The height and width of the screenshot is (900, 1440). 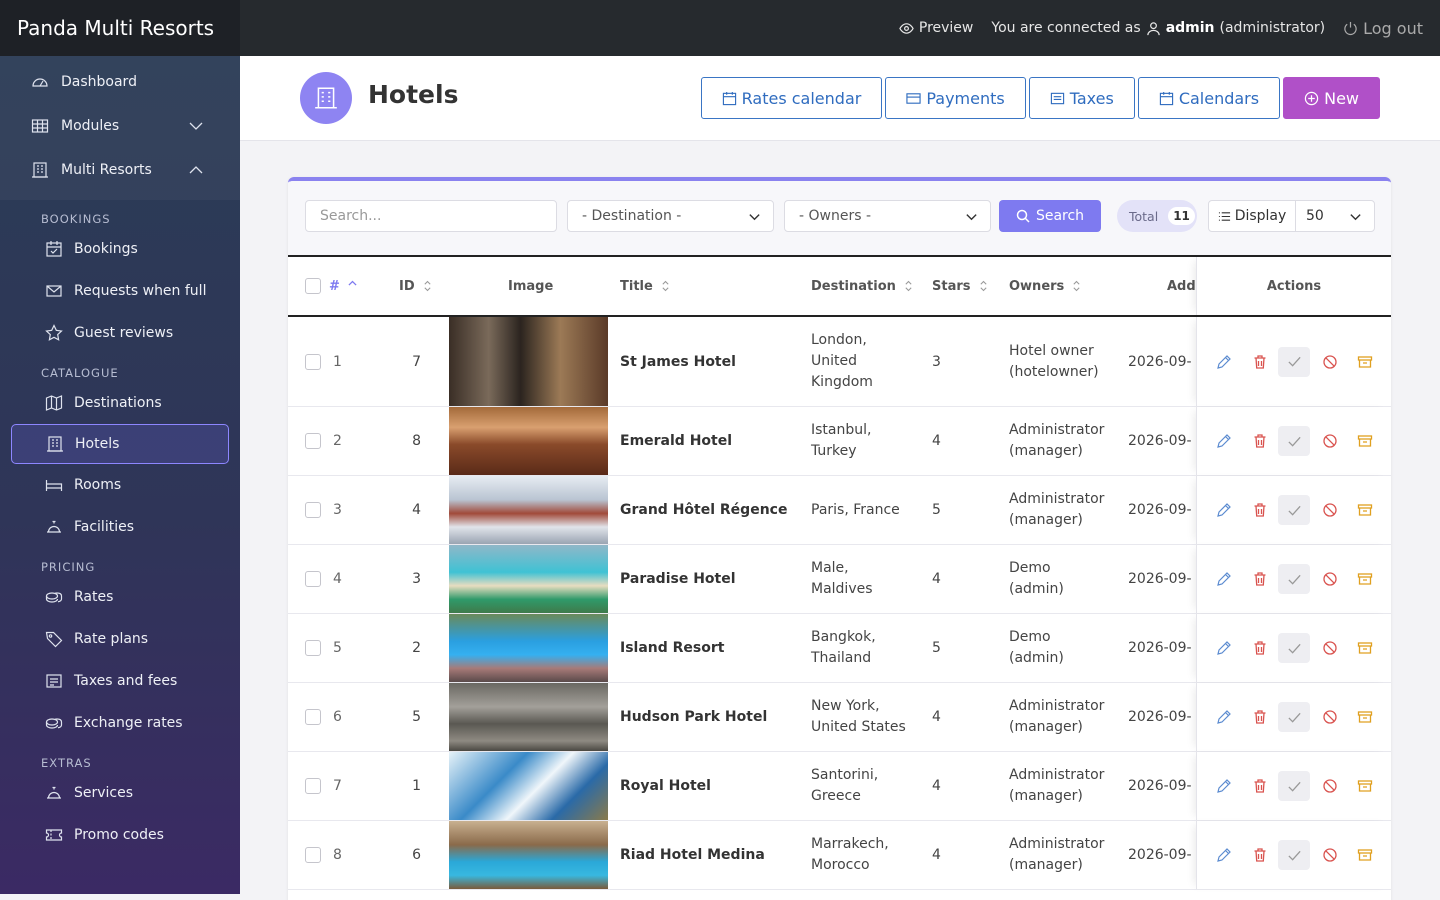 I want to click on sidebar-item-multi-resorts: Multi Resorts, so click(x=120, y=170).